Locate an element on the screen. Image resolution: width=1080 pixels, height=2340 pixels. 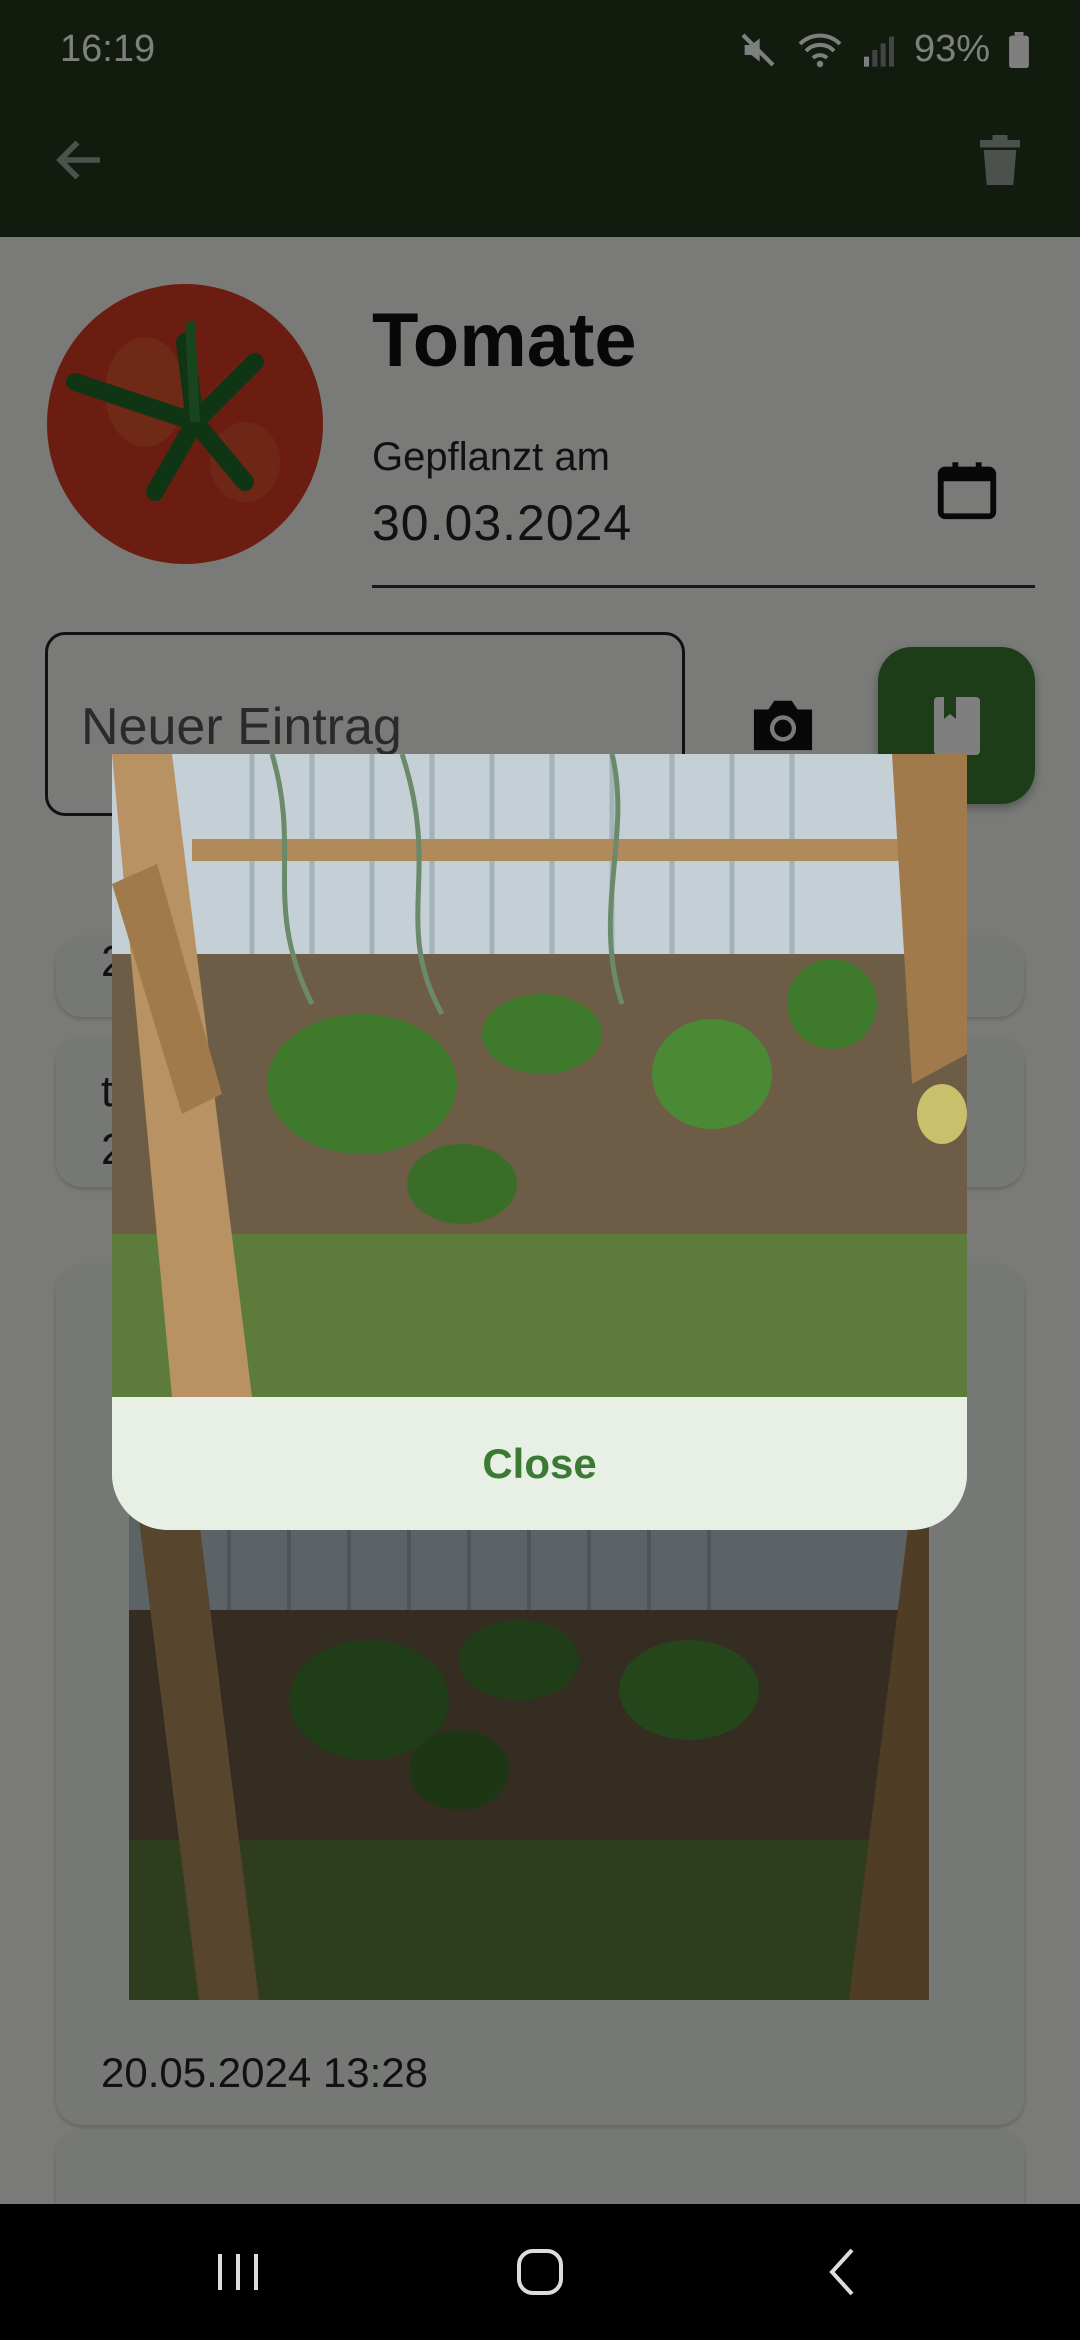
recent-apps-button is located at coordinates (238, 2272).